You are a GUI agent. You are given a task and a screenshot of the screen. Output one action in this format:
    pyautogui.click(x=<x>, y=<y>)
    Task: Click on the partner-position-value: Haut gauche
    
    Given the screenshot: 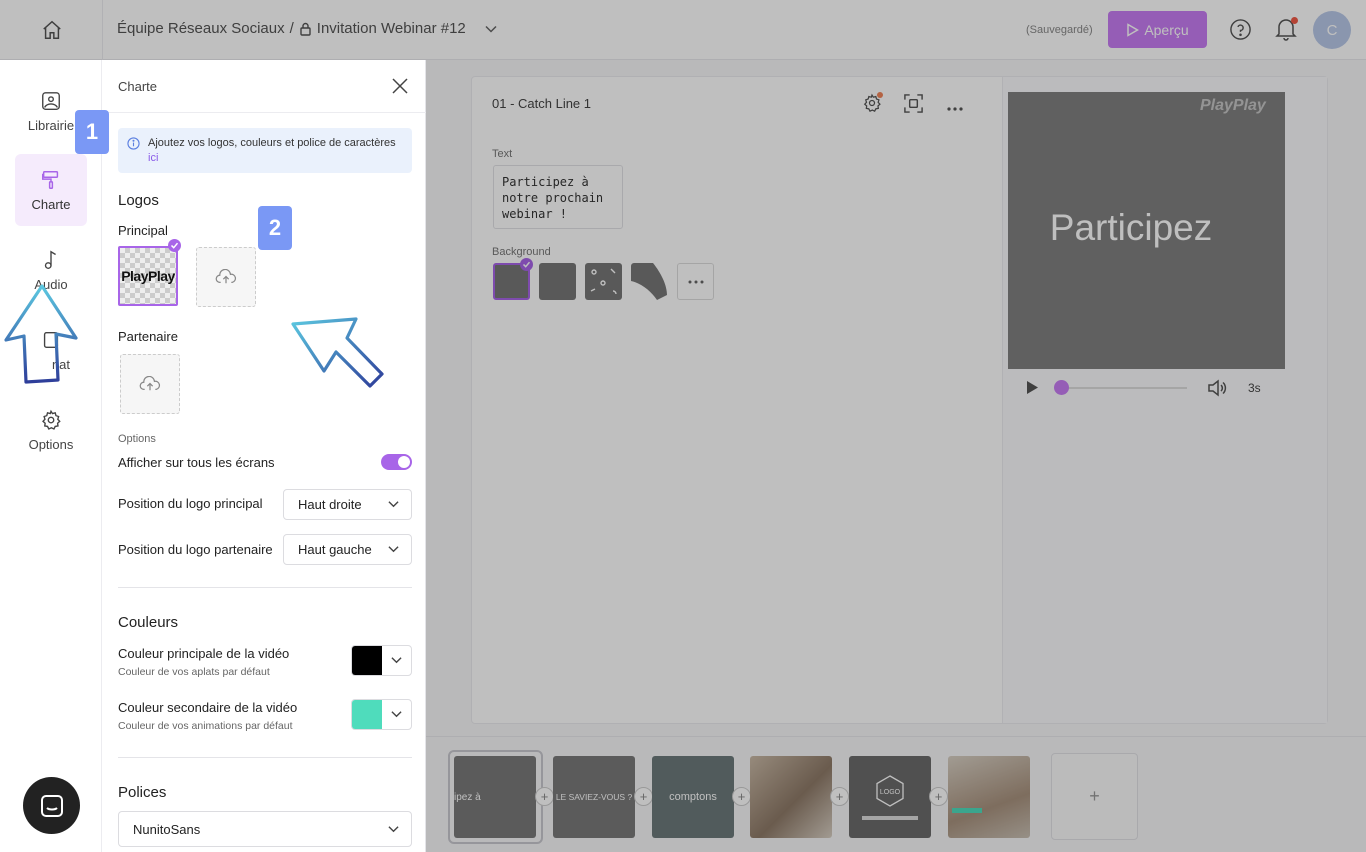 What is the action you would take?
    pyautogui.click(x=335, y=549)
    